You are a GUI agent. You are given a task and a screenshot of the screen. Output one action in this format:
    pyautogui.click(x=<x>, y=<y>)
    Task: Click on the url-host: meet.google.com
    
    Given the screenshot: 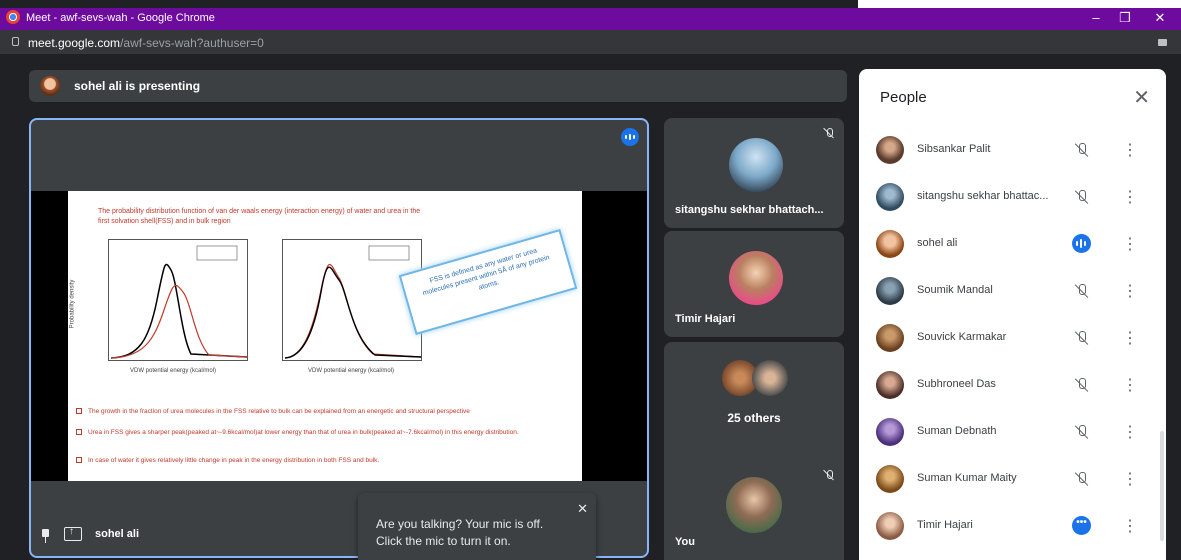 What is the action you would take?
    pyautogui.click(x=74, y=43)
    